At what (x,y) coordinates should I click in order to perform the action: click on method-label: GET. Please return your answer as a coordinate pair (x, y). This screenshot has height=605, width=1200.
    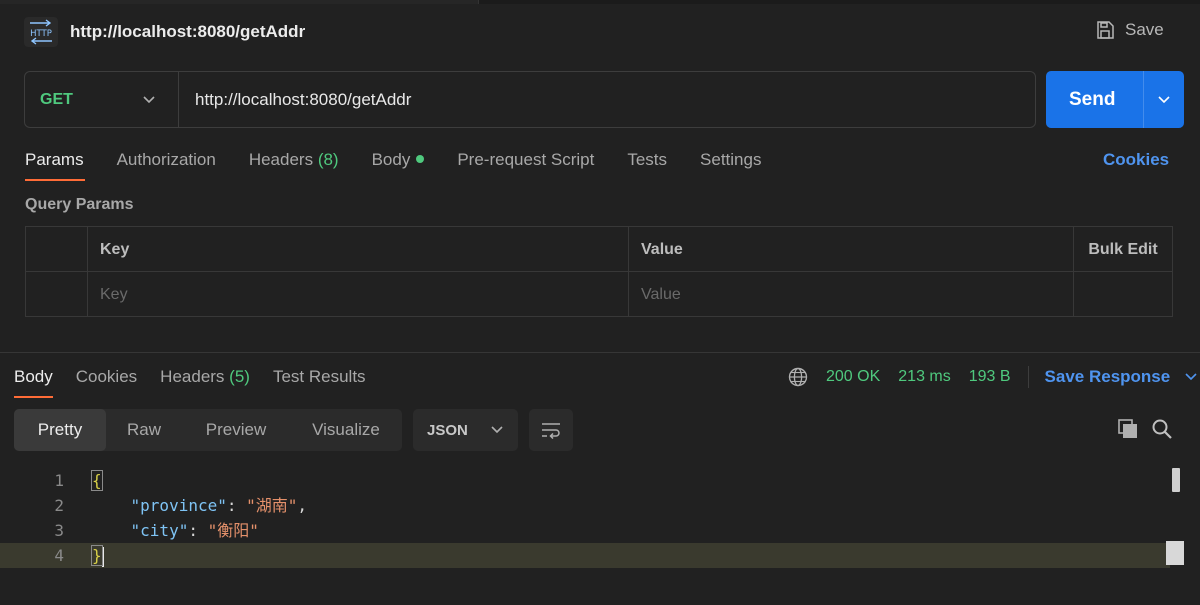
    Looking at the image, I should click on (56, 99).